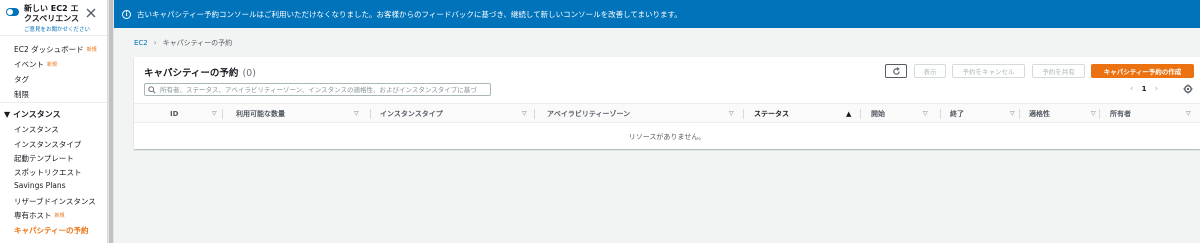  I want to click on search-box, so click(317, 89).